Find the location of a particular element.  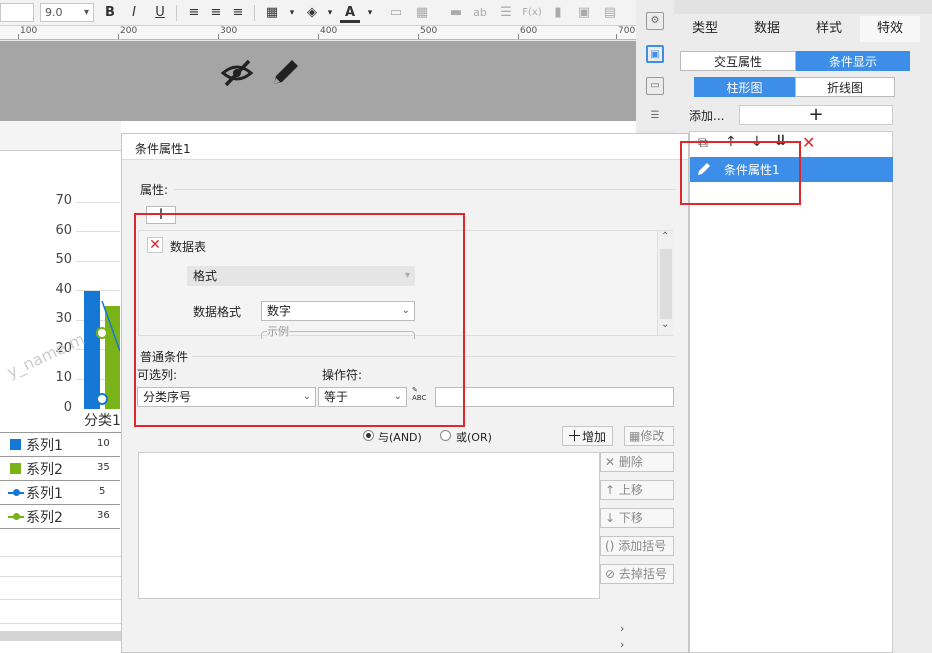

add-condition-button: + is located at coordinates (816, 115).